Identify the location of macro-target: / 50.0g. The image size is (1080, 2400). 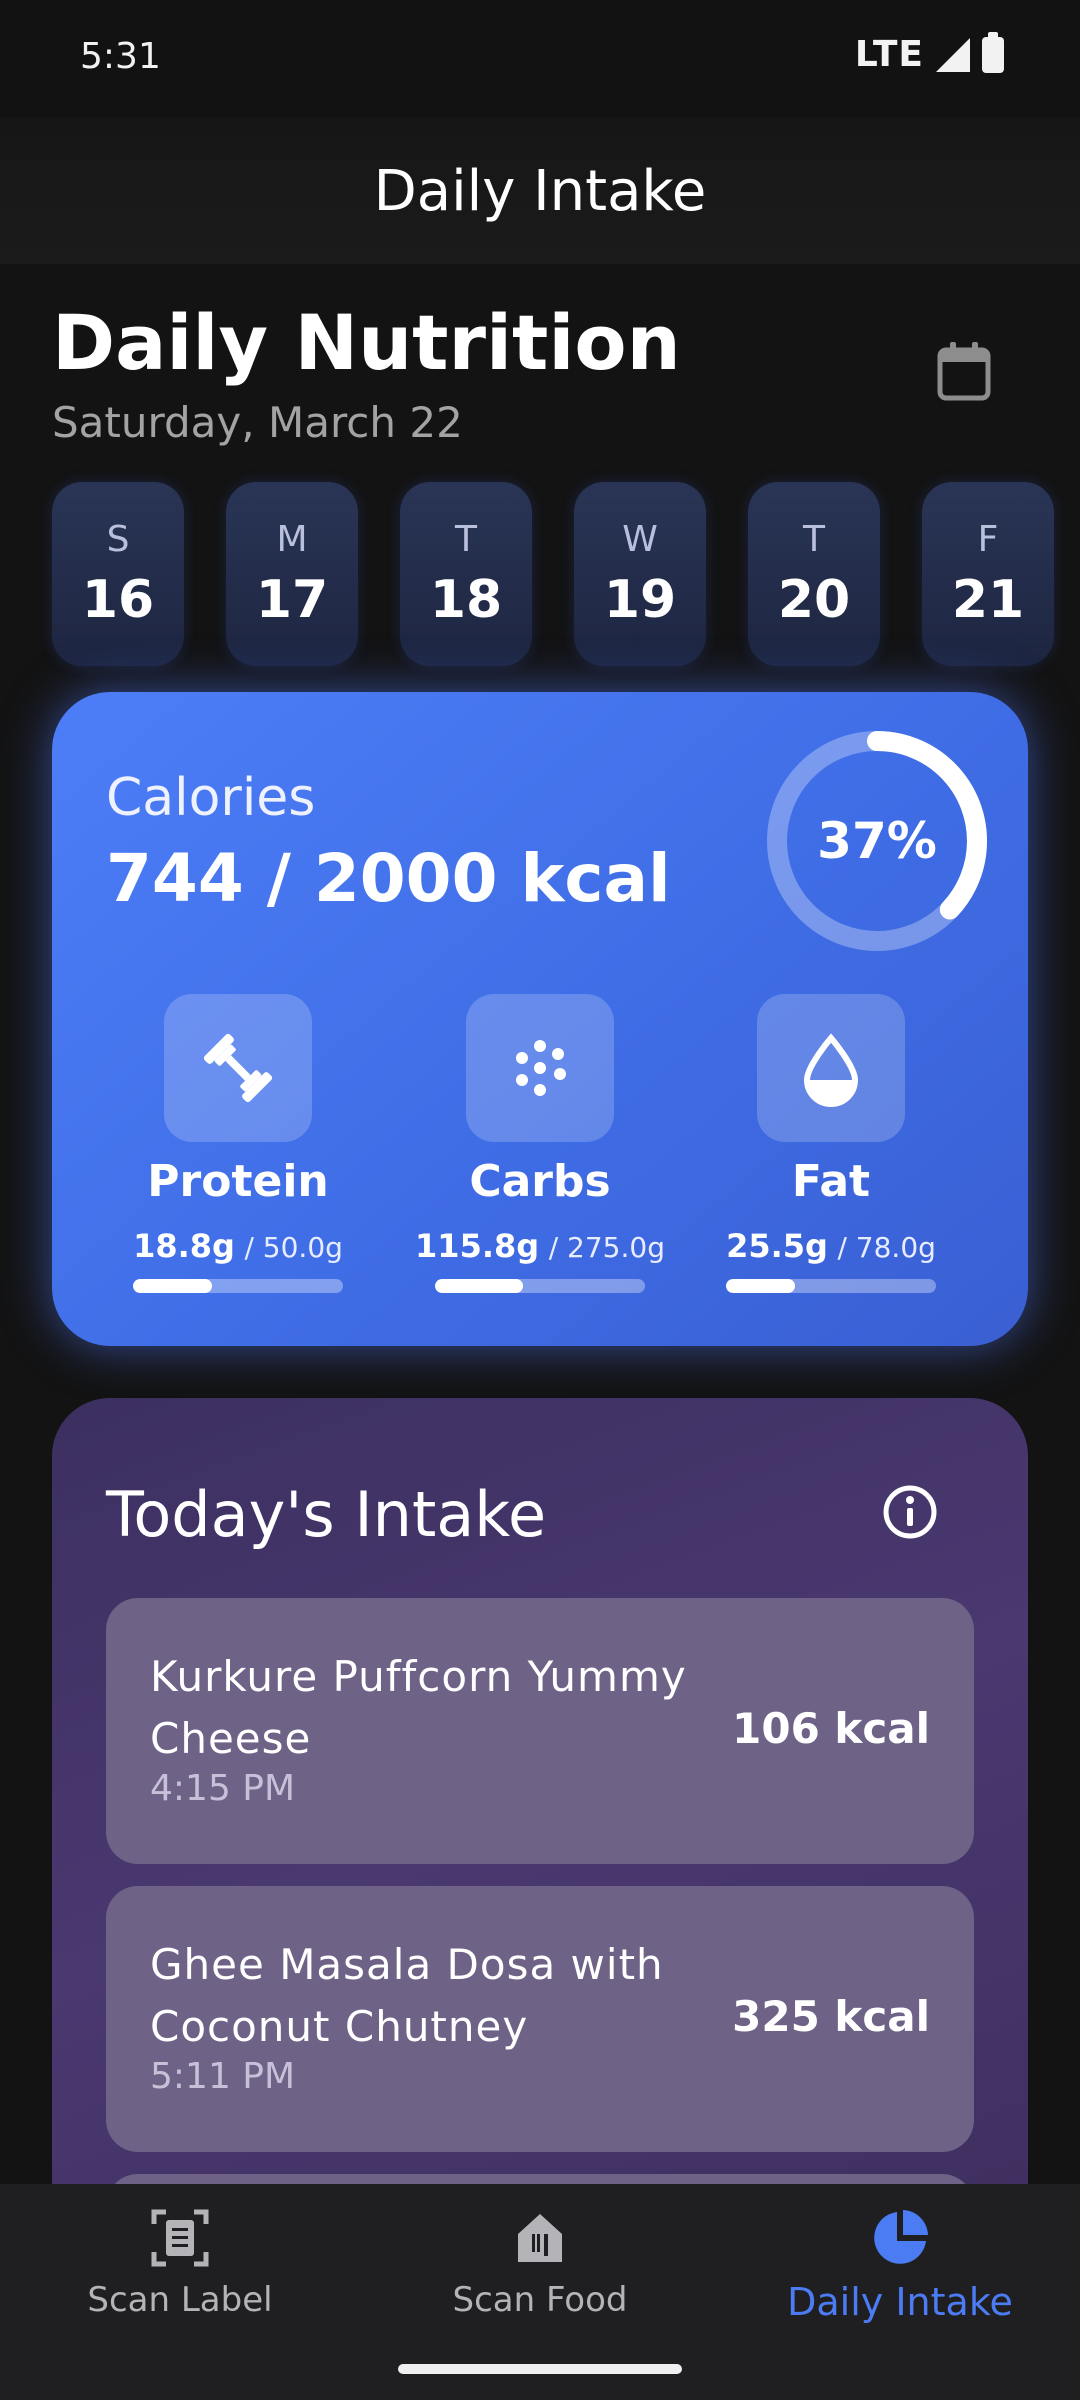
(293, 1247).